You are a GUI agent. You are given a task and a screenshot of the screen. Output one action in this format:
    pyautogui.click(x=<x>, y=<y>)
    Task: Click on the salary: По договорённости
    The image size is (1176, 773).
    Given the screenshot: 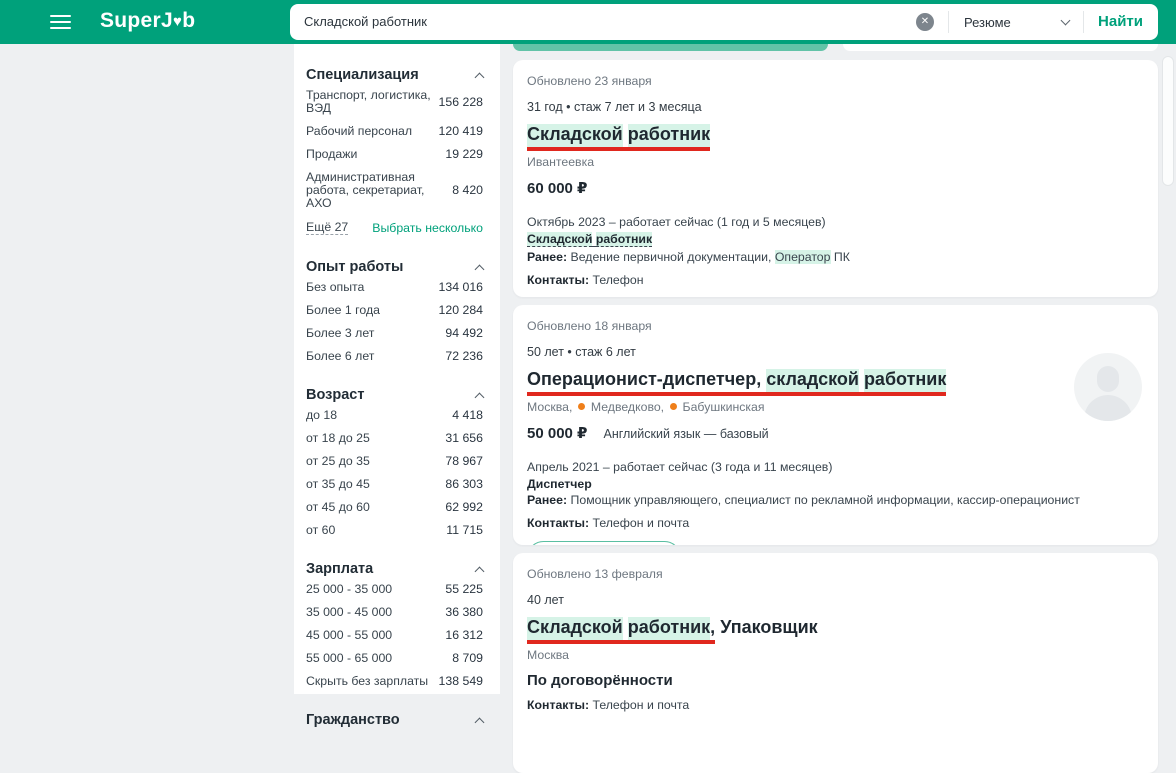 What is the action you would take?
    pyautogui.click(x=600, y=681)
    